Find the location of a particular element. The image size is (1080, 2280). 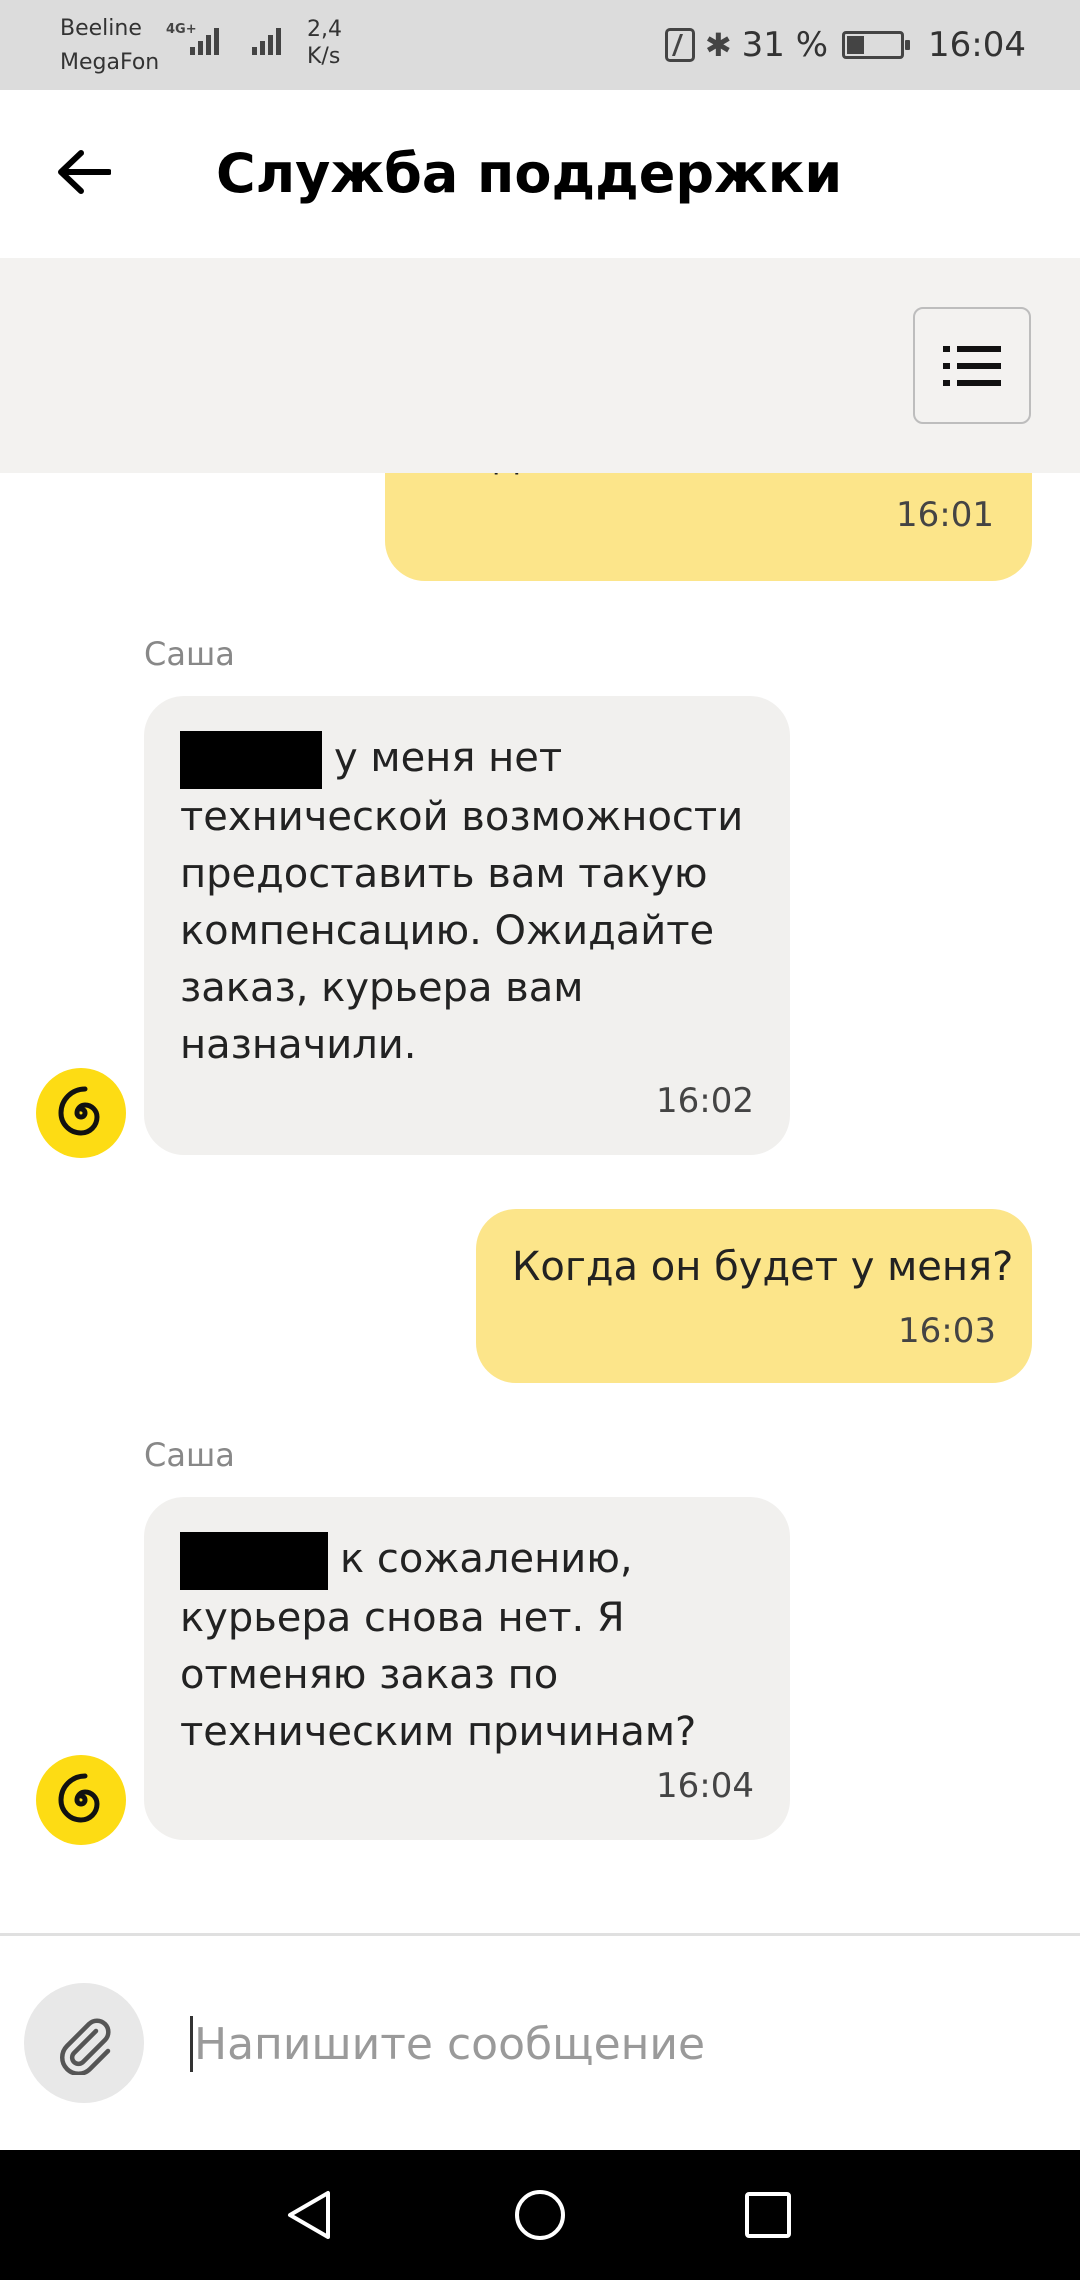

message-outgoing: Когда он будет у меня? 16:03 is located at coordinates (754, 1296).